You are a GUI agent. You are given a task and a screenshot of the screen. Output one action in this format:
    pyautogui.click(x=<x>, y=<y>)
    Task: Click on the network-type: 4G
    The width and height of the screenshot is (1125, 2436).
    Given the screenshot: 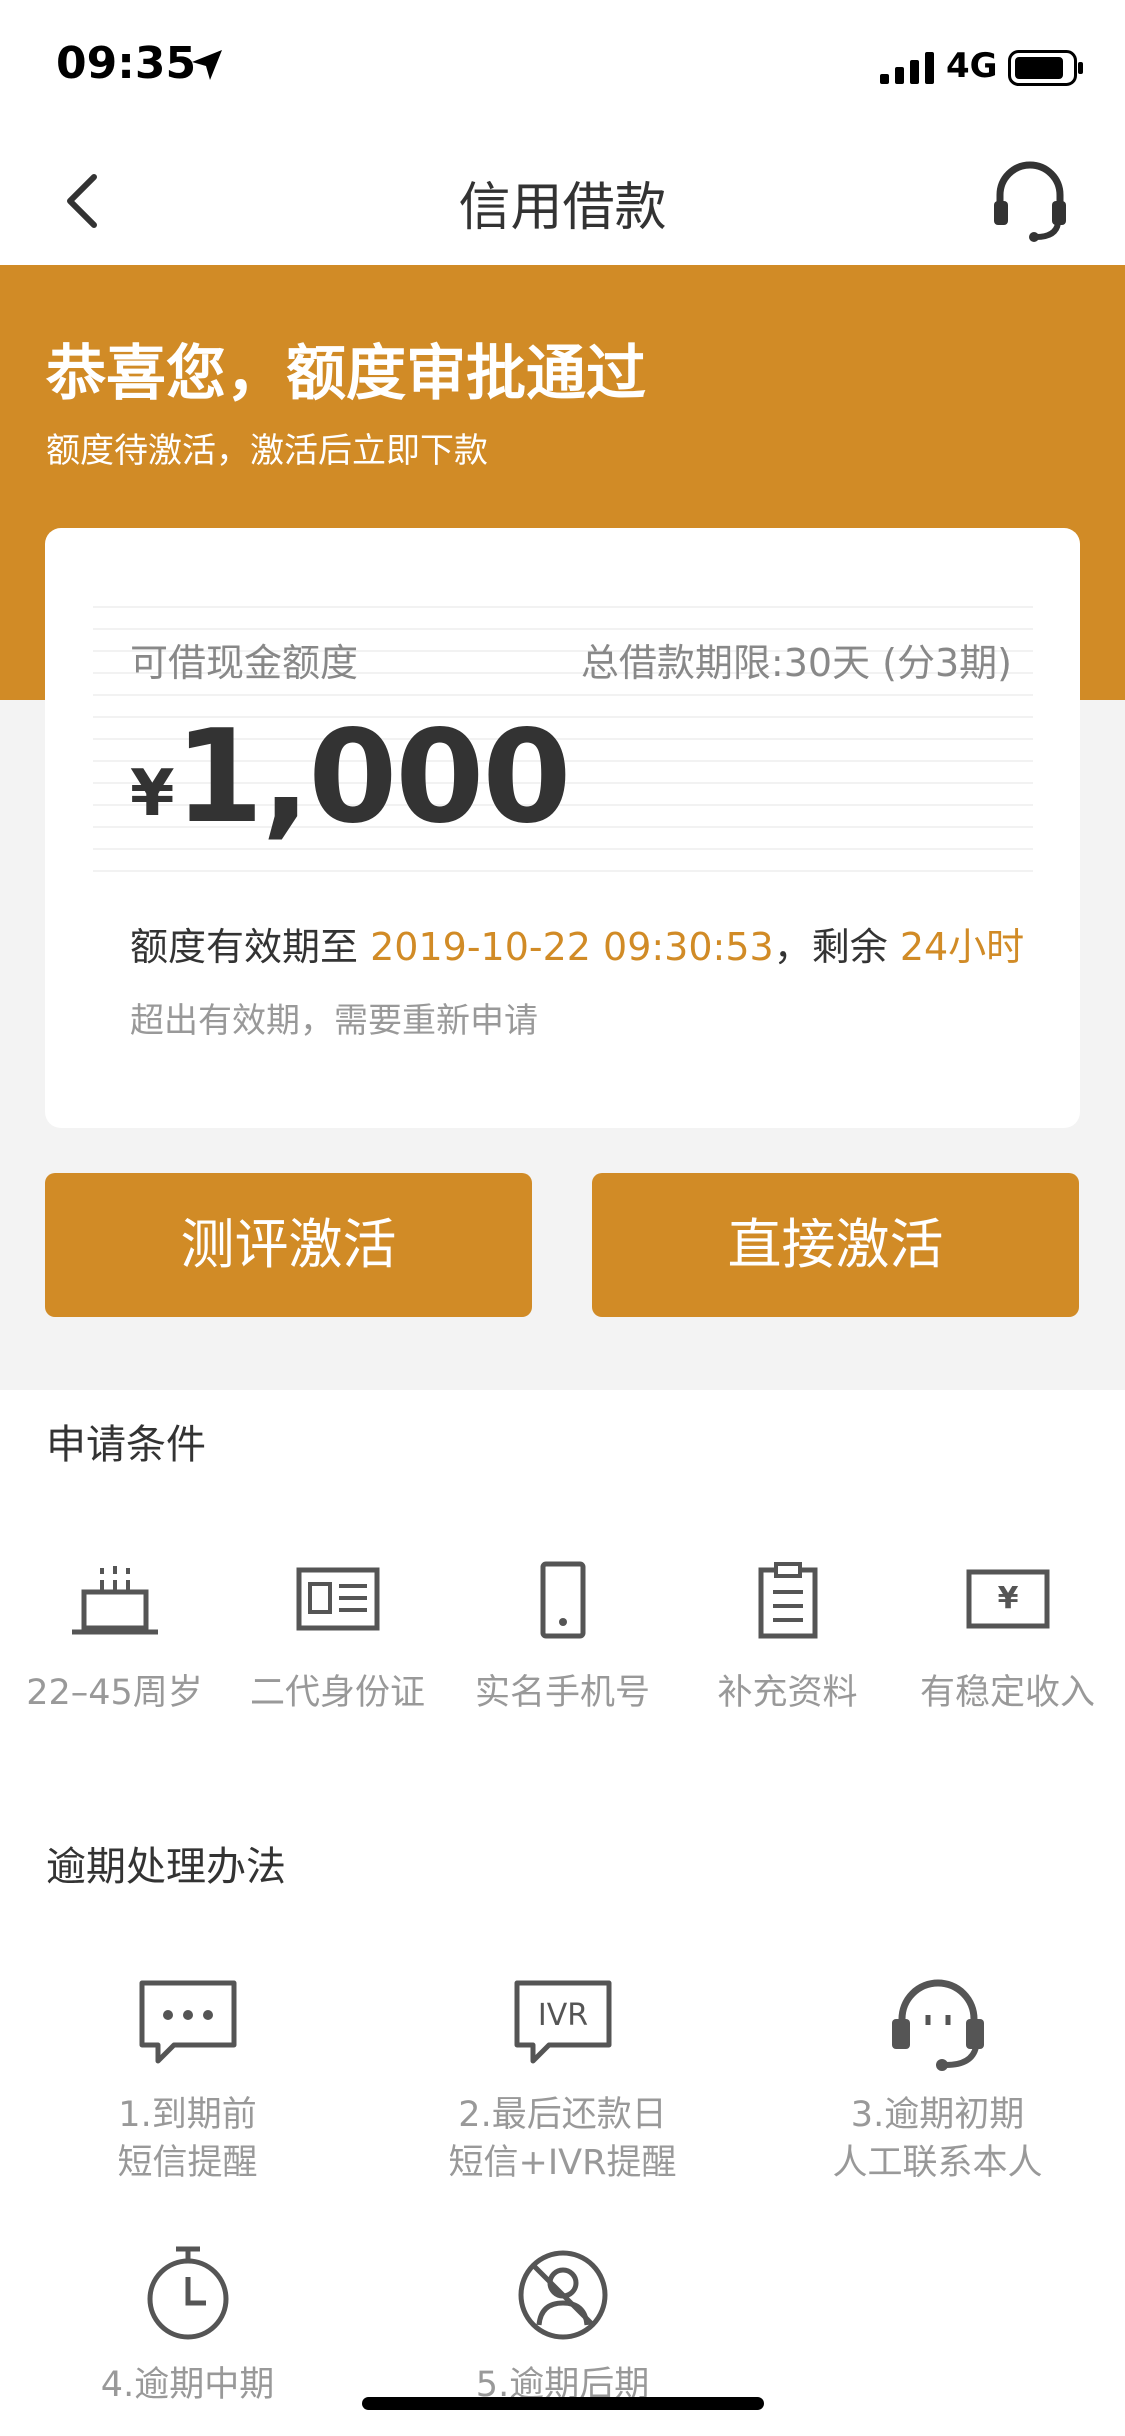 What is the action you would take?
    pyautogui.click(x=972, y=66)
    